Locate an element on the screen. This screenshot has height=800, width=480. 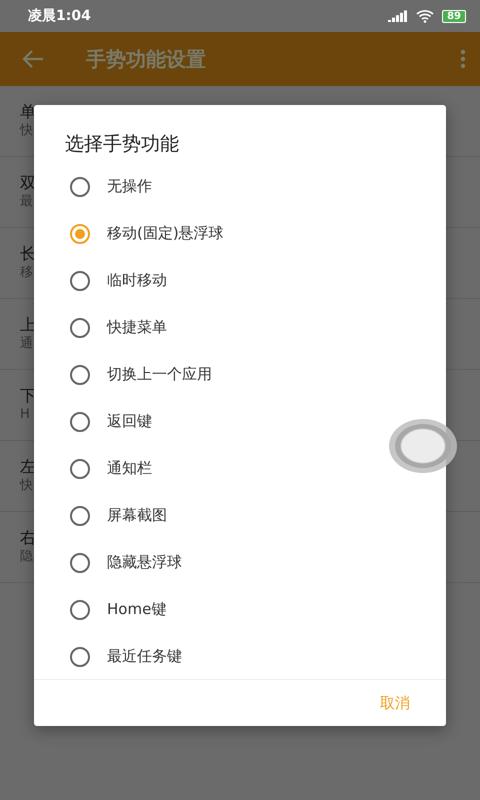
setting-title: 双 is located at coordinates (28, 183).